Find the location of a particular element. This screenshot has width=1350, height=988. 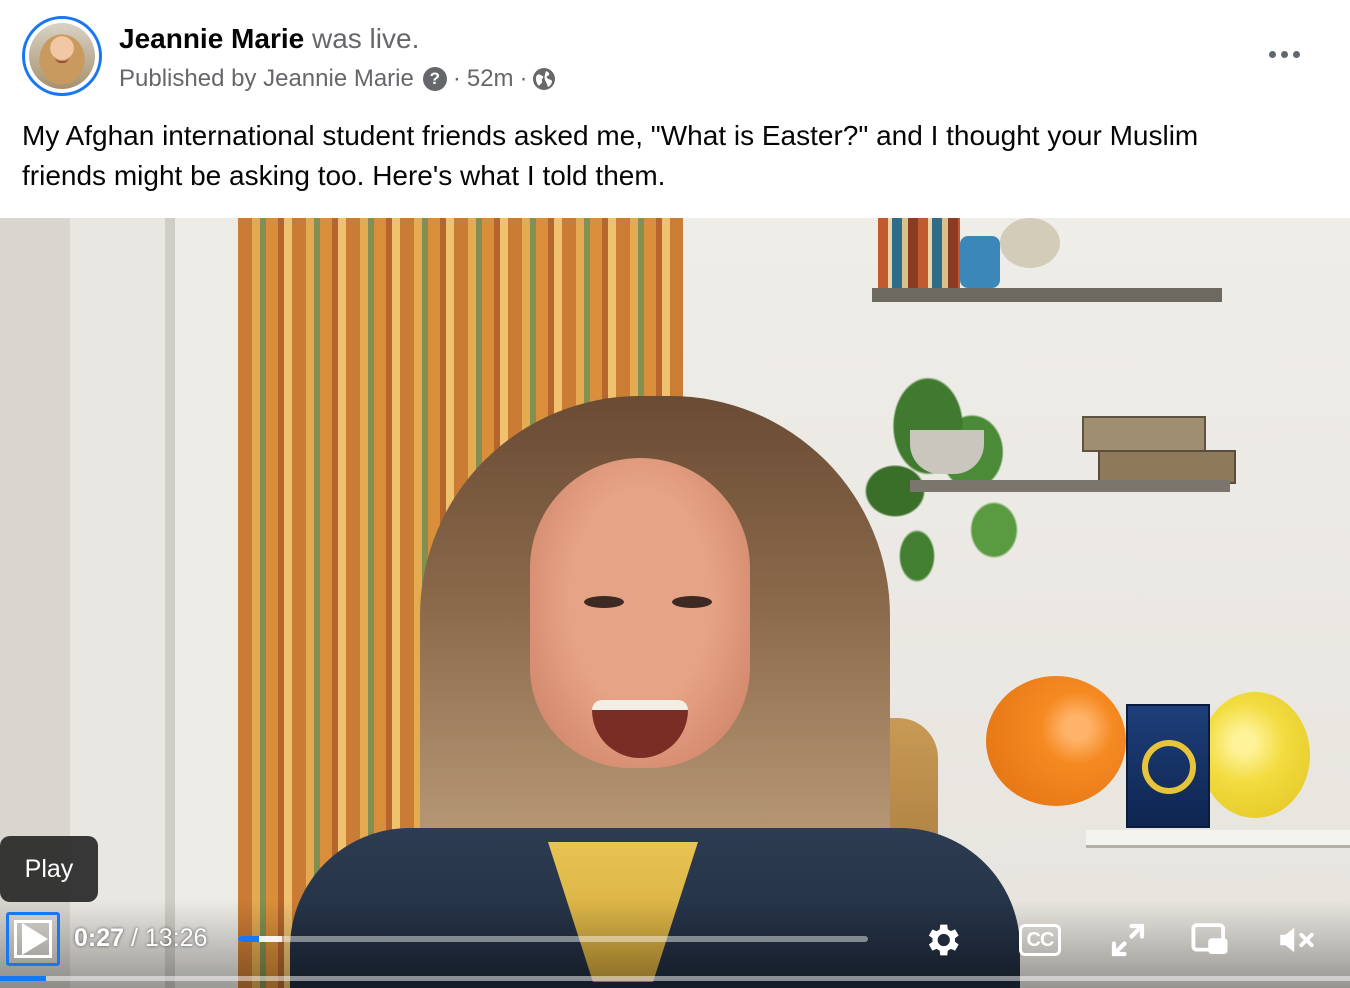

help-icon: ? is located at coordinates (434, 79).